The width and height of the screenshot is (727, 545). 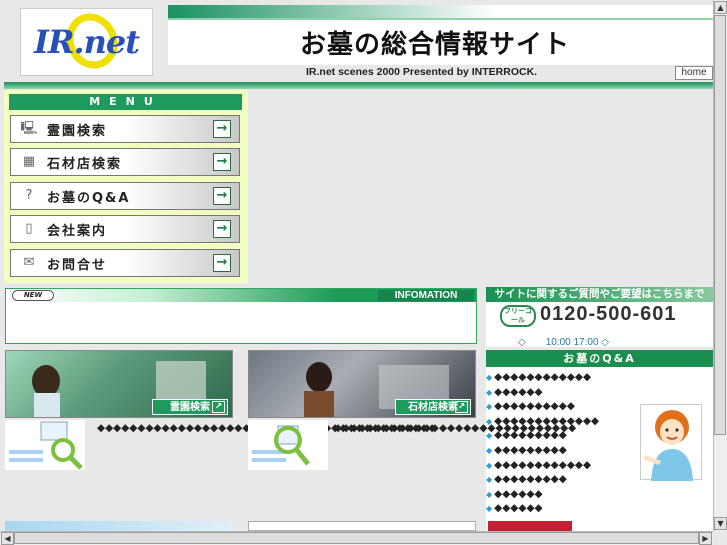 I want to click on page-title: お墓の総合情報サイト, so click(x=435, y=45).